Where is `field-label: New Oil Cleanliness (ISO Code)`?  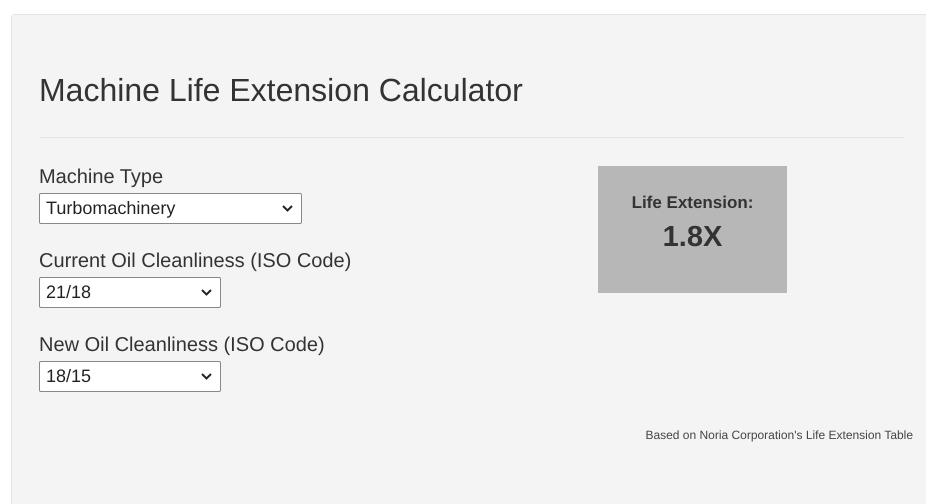 field-label: New Oil Cleanliness (ISO Code) is located at coordinates (182, 345).